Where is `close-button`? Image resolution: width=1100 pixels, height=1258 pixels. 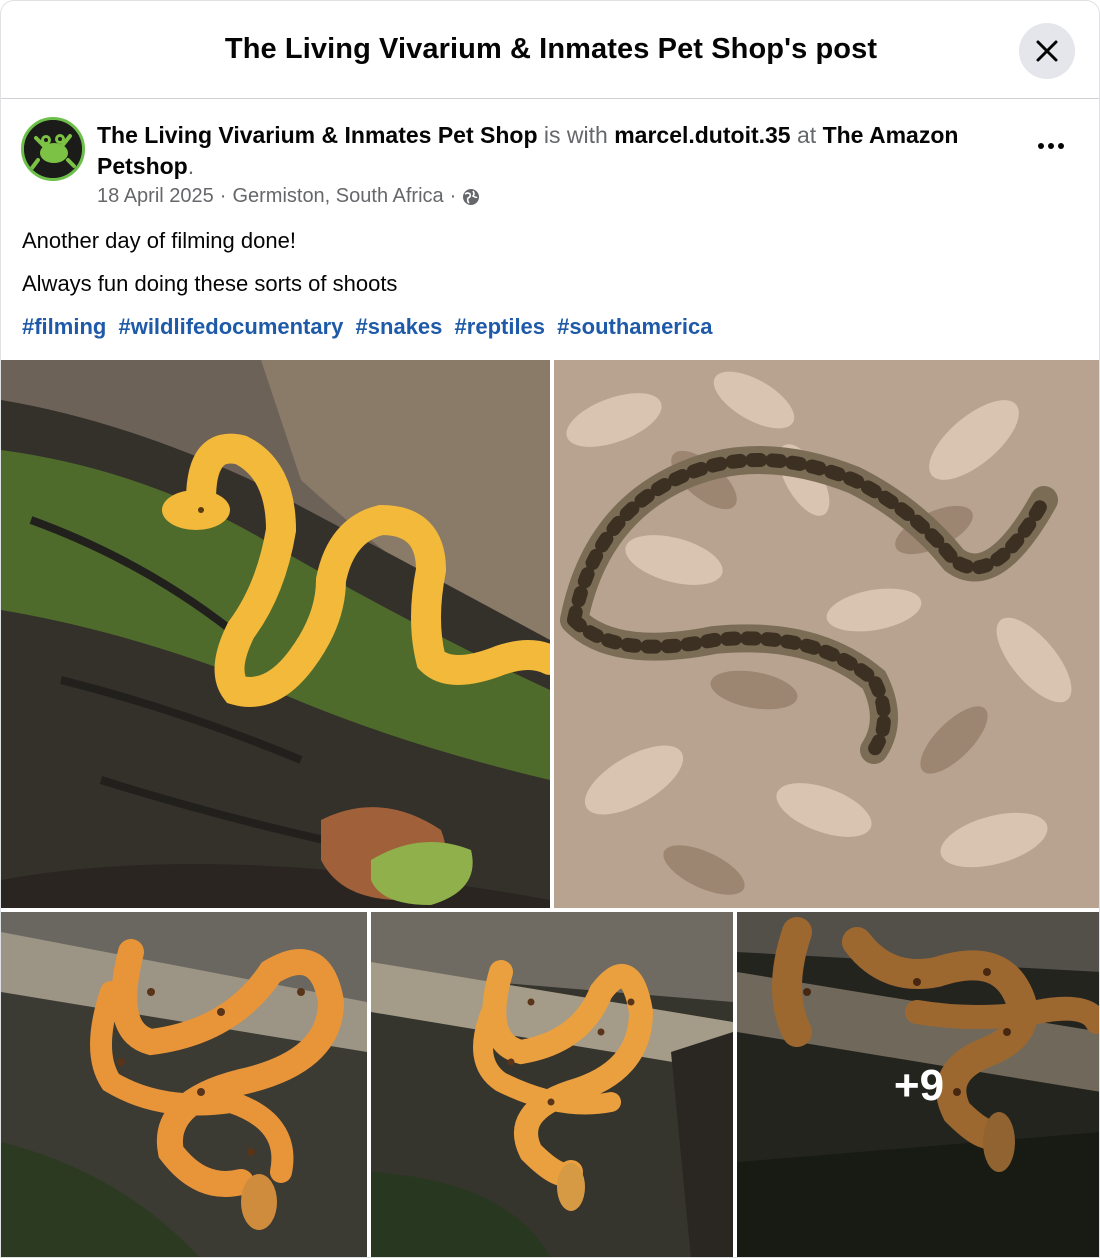 close-button is located at coordinates (1047, 51).